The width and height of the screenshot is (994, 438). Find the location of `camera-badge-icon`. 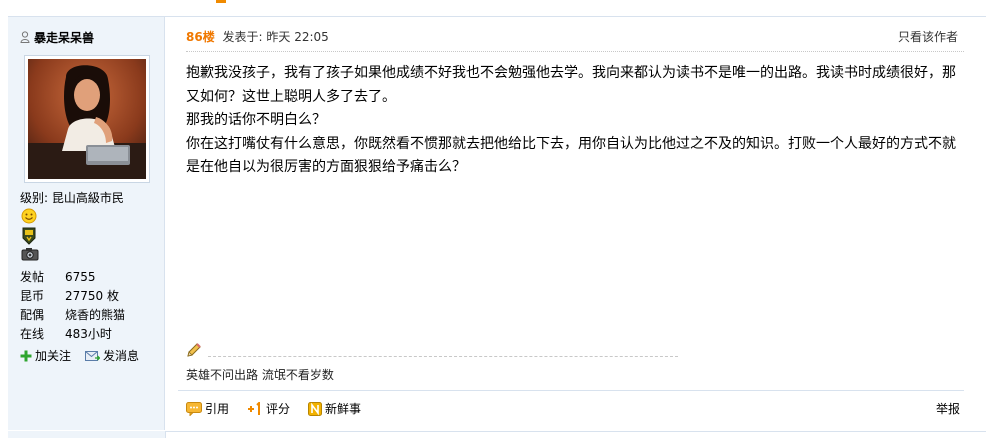

camera-badge-icon is located at coordinates (30, 255).